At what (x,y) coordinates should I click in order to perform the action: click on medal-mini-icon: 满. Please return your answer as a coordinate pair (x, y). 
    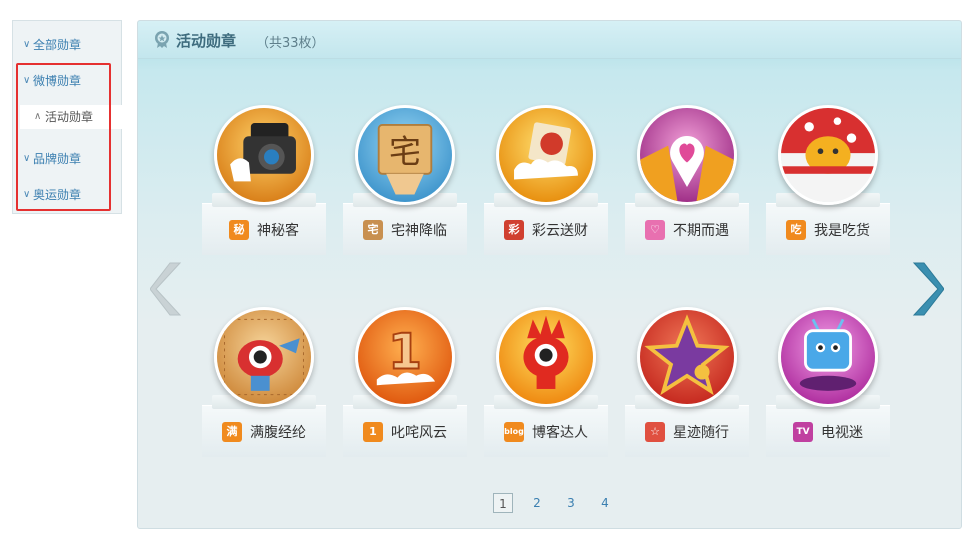
    Looking at the image, I should click on (232, 431).